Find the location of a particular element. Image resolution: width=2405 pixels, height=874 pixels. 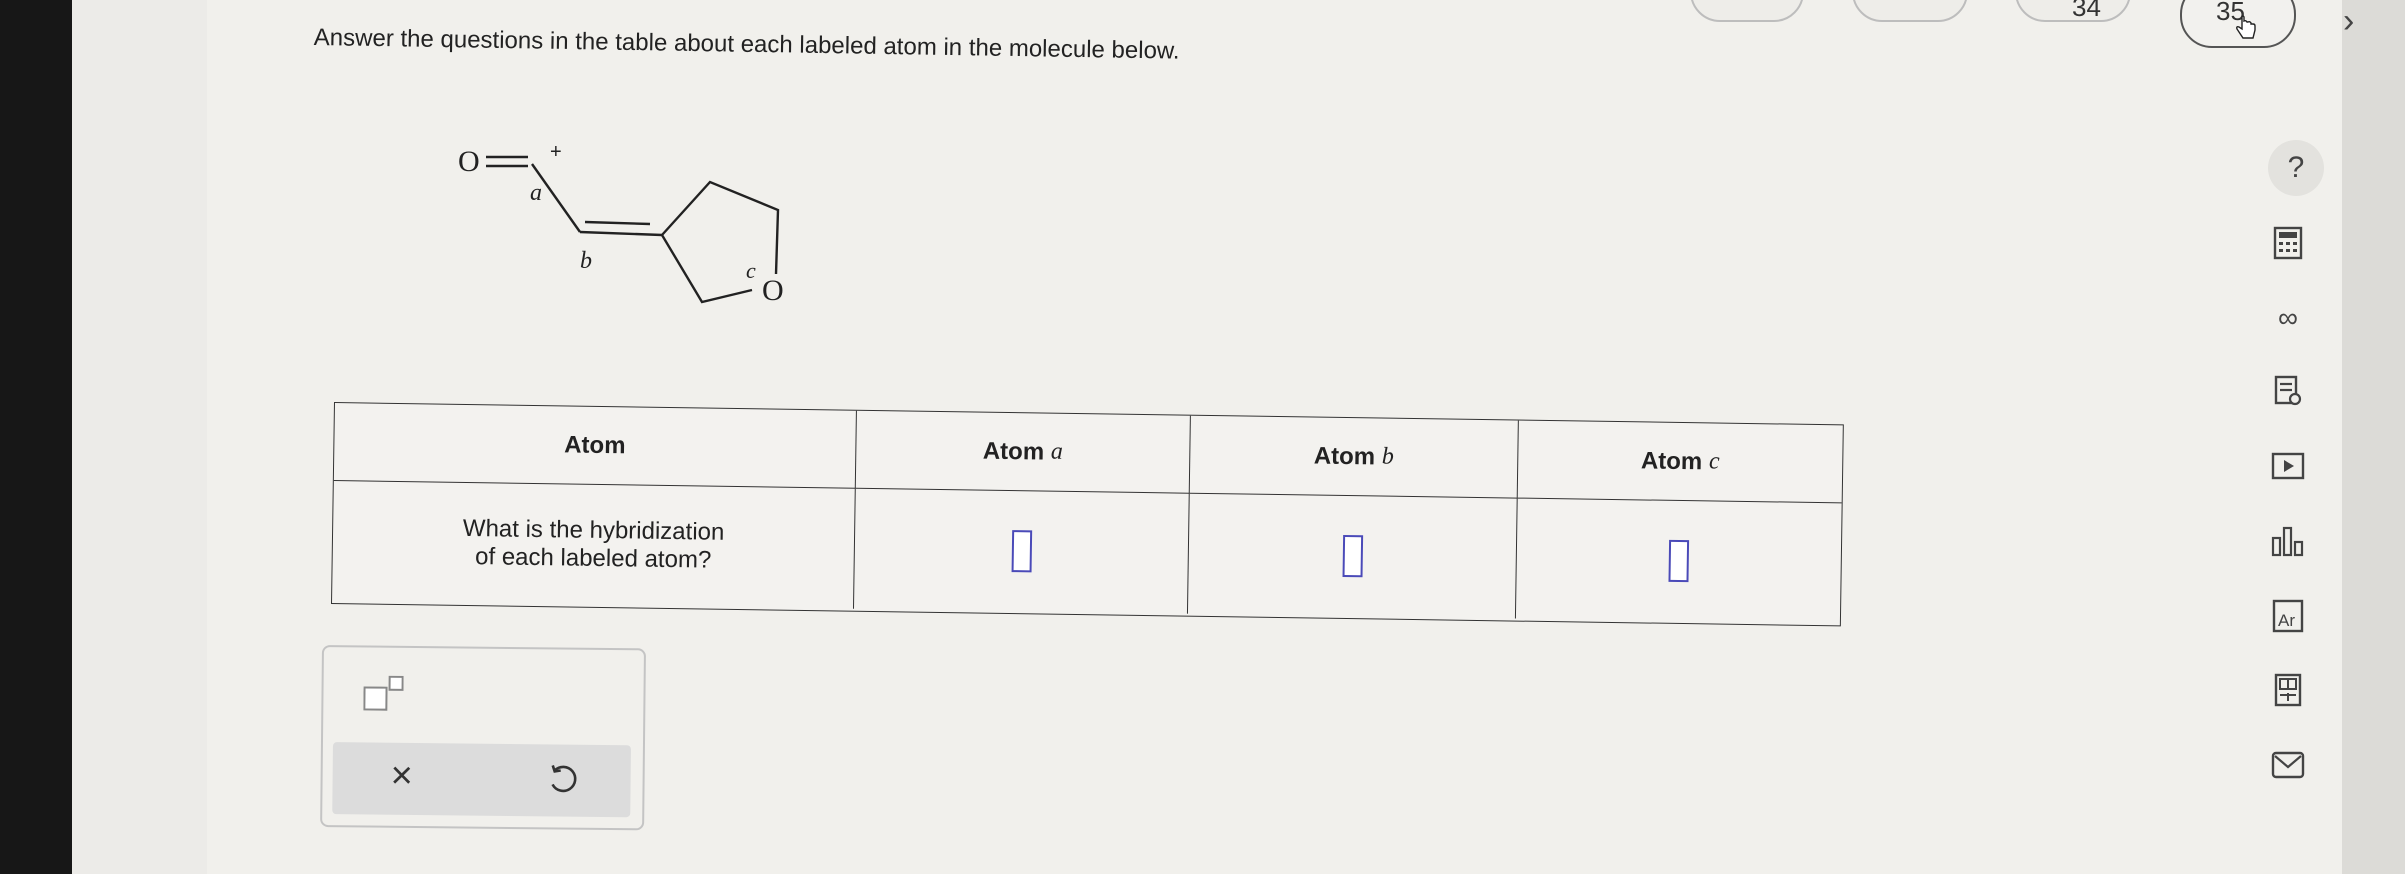

answer-cell-a is located at coordinates (1021, 551).